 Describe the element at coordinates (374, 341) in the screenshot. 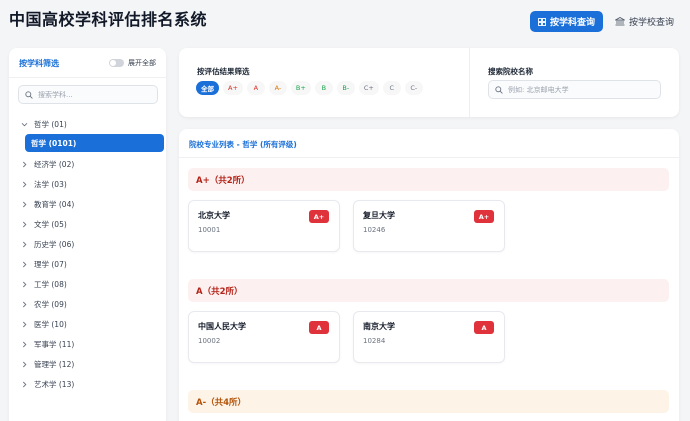

I see `school-code: 10284` at that location.